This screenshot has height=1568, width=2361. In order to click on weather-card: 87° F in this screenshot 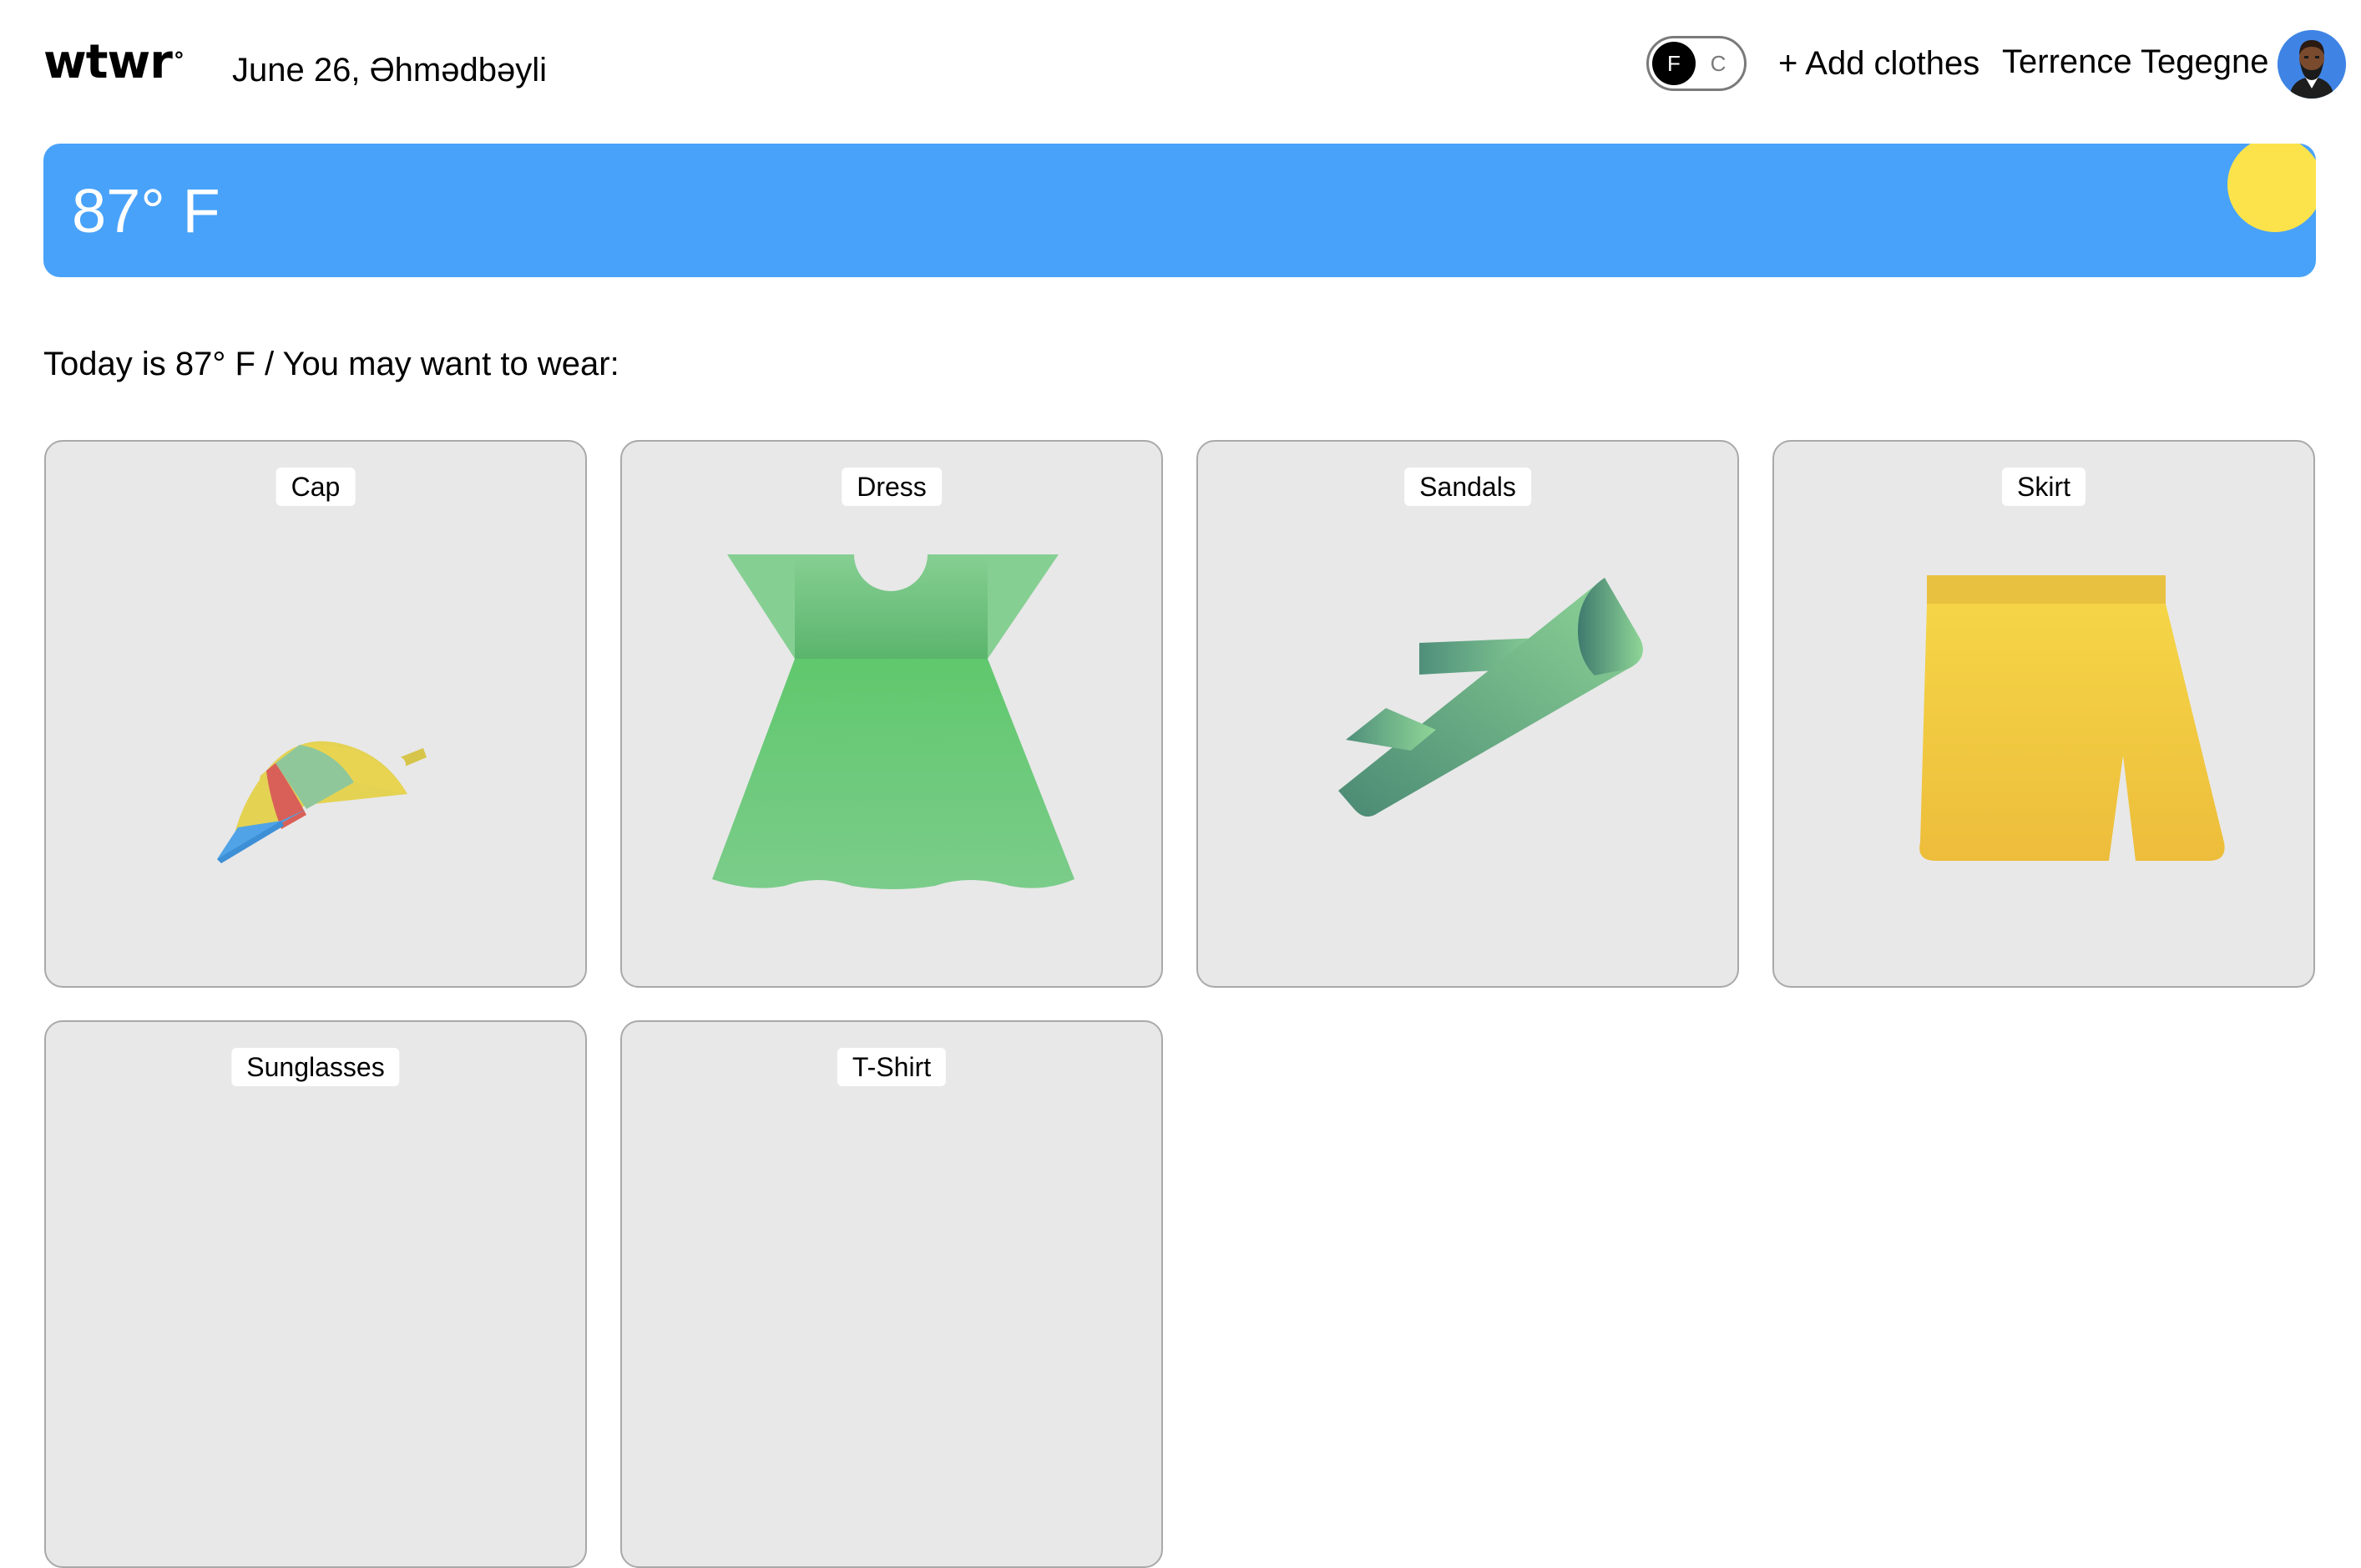, I will do `click(1179, 210)`.